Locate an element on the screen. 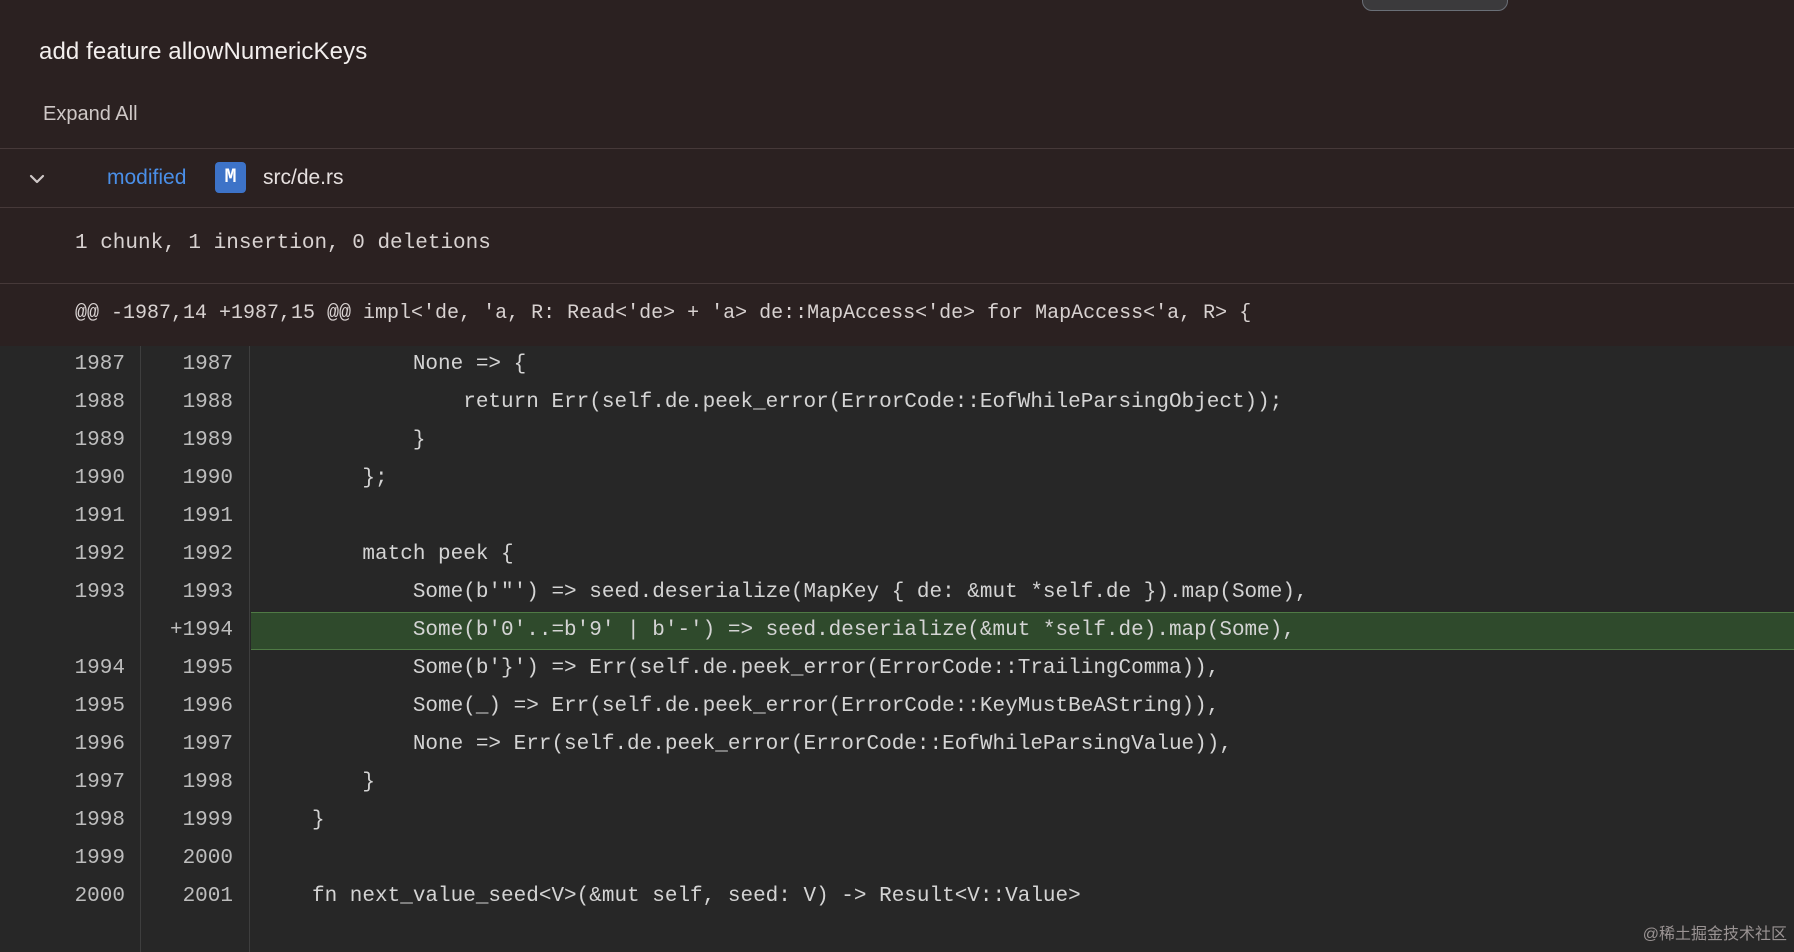 The image size is (1794, 952). new-line-number: 1989 is located at coordinates (207, 440).